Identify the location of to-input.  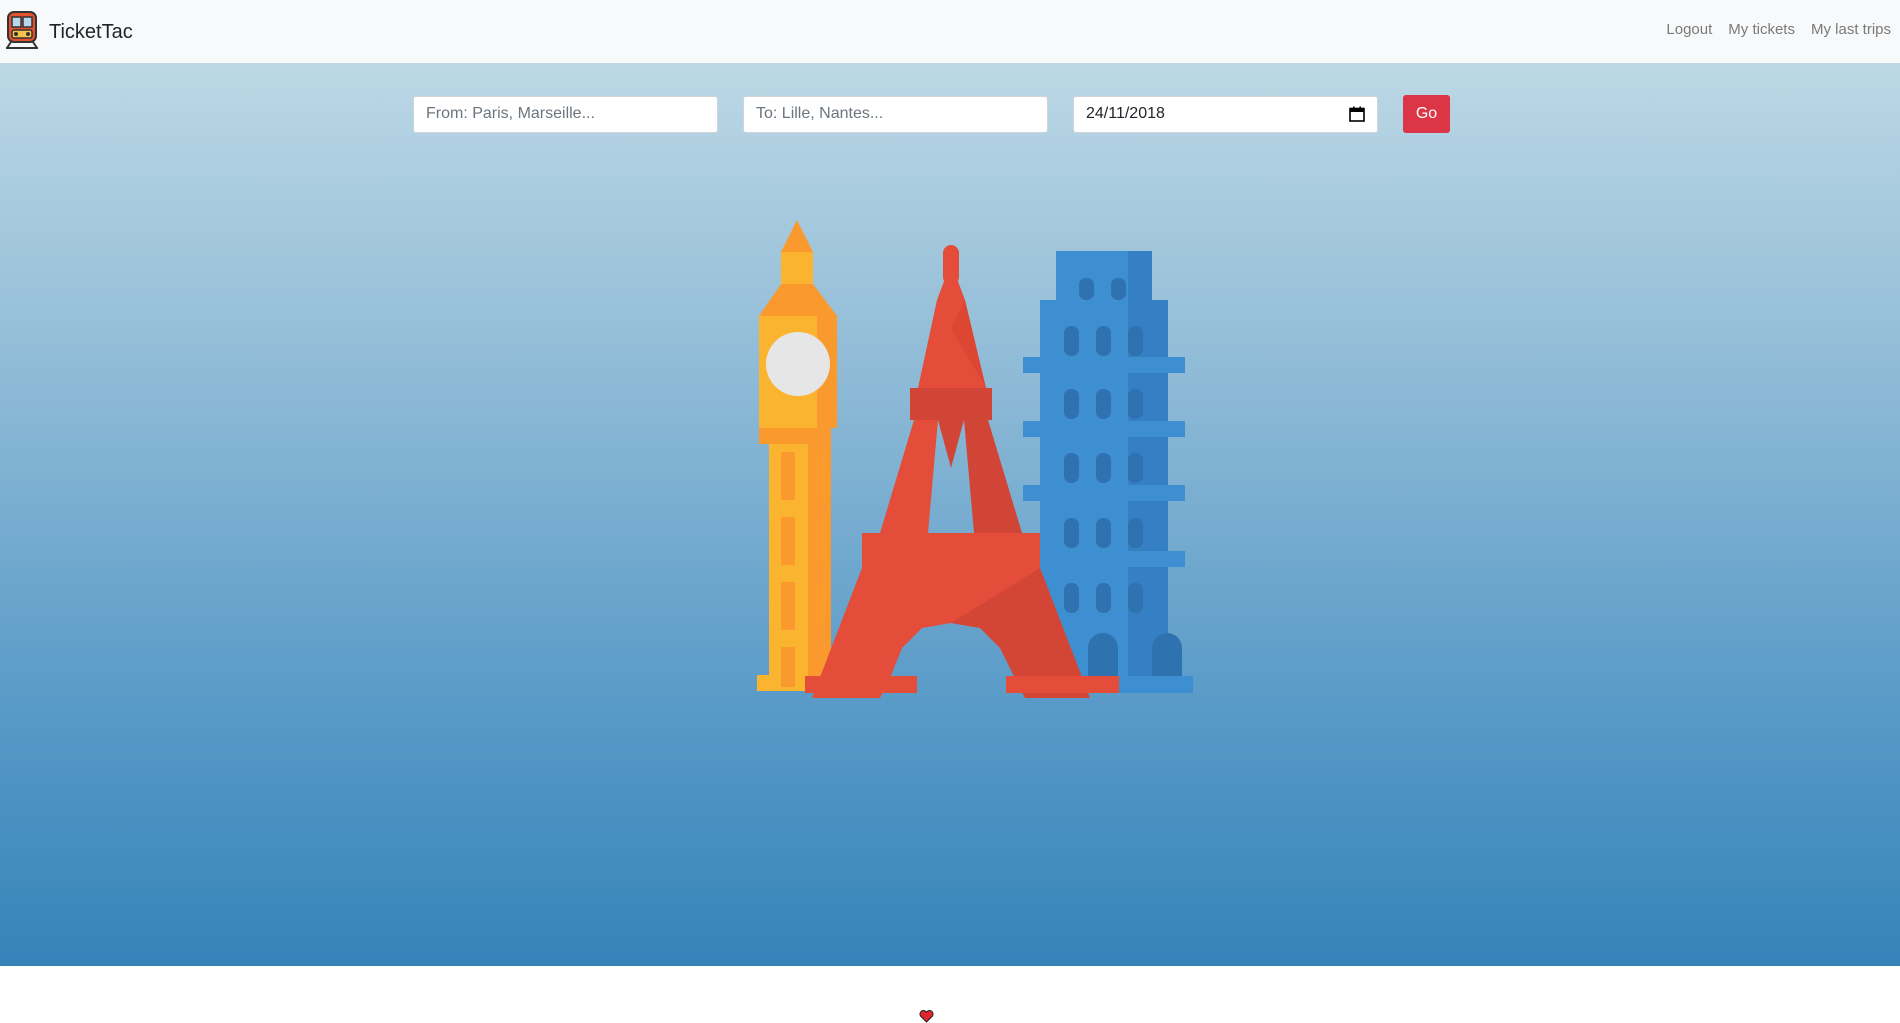
(895, 114).